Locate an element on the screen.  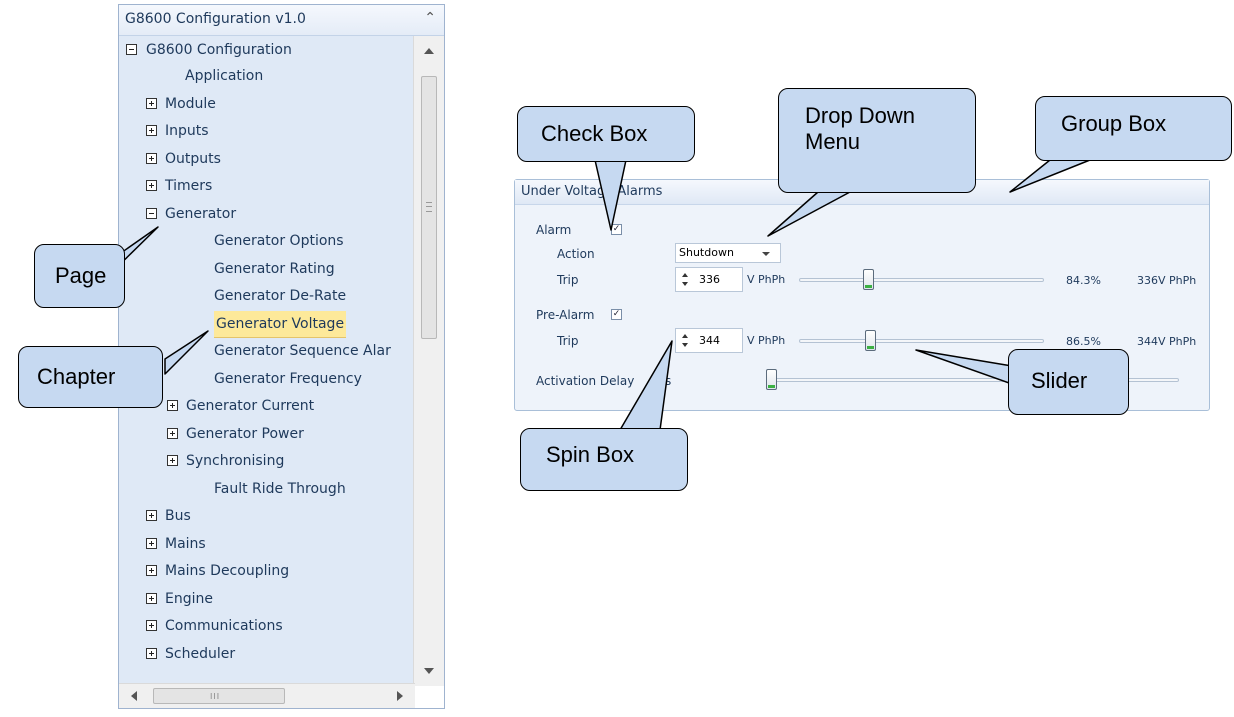
callout-text-line-1: Drop Down is located at coordinates (860, 115).